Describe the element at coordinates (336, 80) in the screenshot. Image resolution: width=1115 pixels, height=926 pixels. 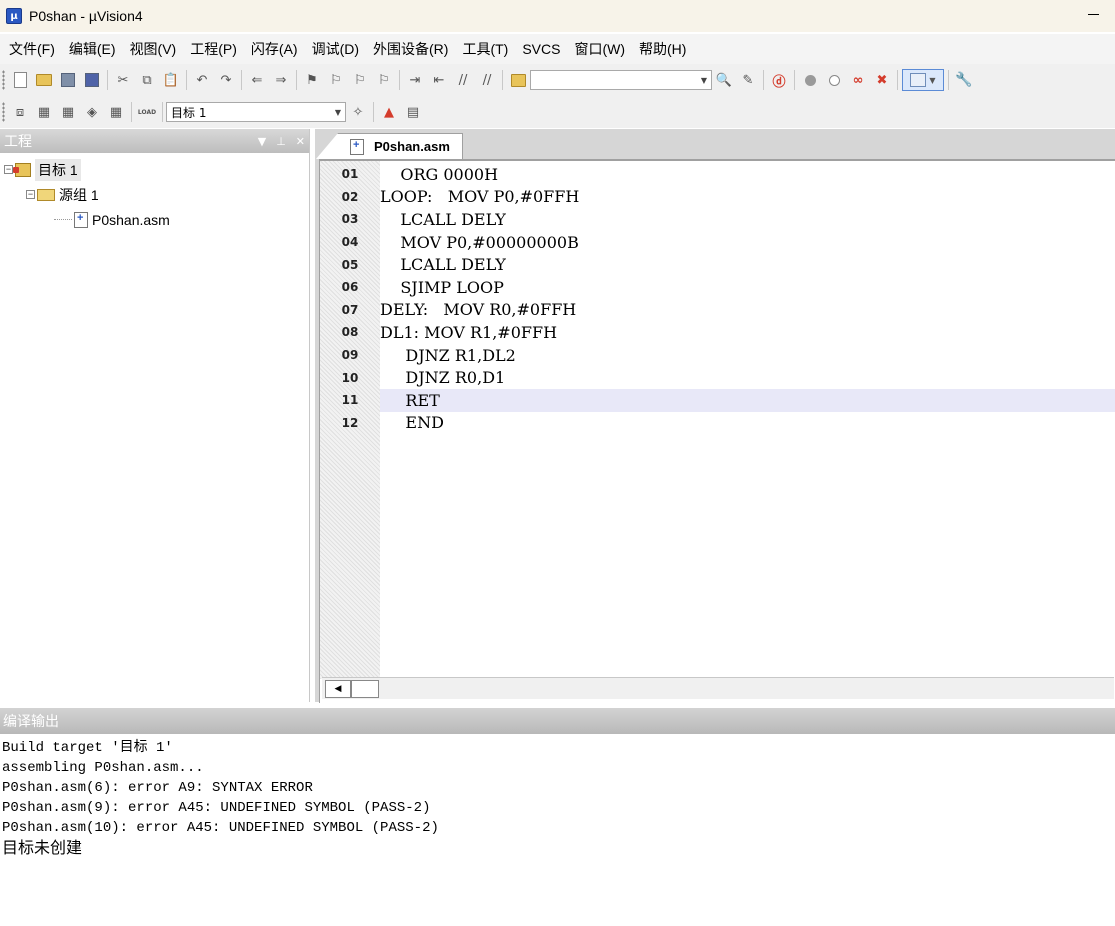
I see `bookmark-prev-icon: ⚐` at that location.